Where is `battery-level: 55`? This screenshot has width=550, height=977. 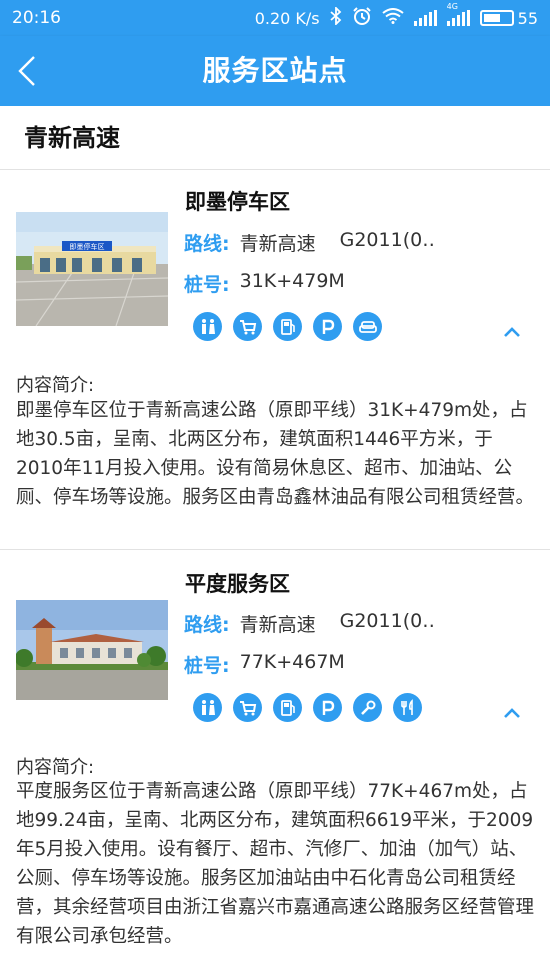 battery-level: 55 is located at coordinates (527, 18).